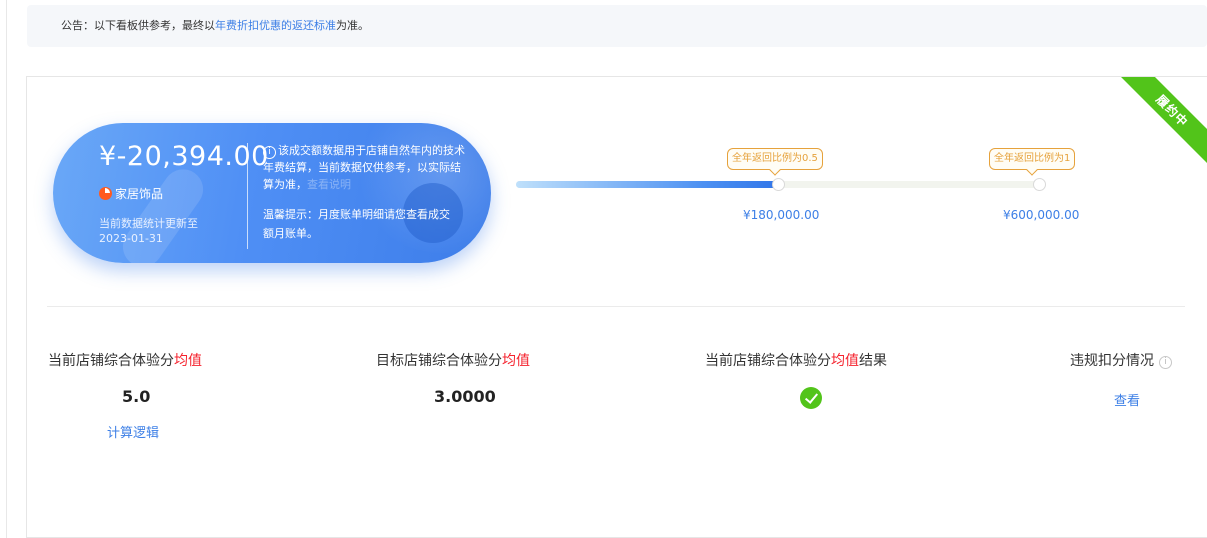  What do you see at coordinates (6, 269) in the screenshot?
I see `left-divider` at bounding box center [6, 269].